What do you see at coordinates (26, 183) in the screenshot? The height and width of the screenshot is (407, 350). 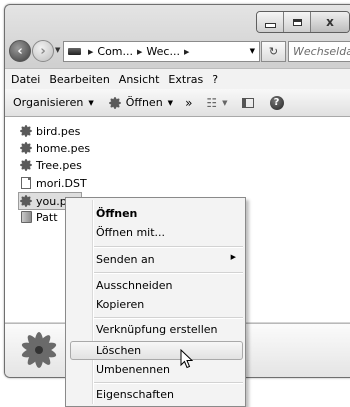 I see `document-icon` at bounding box center [26, 183].